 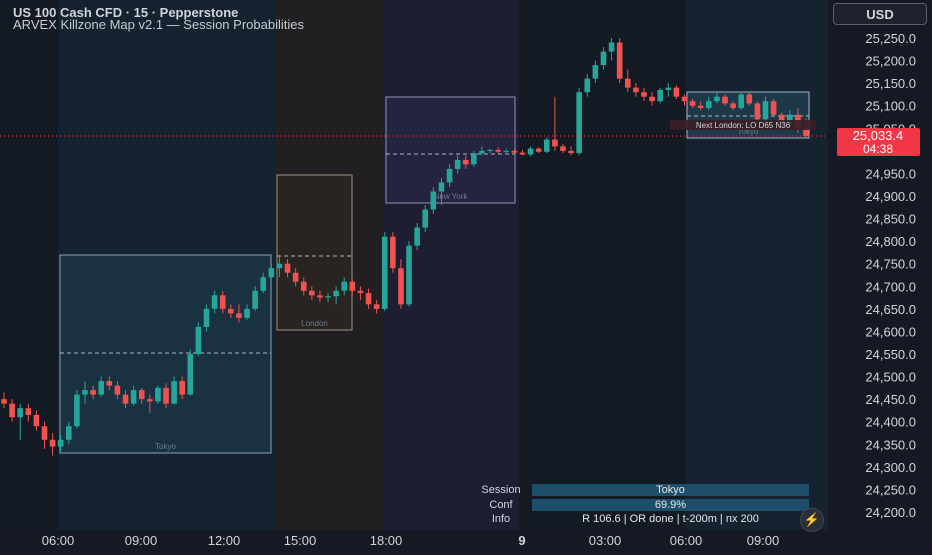 What do you see at coordinates (890, 399) in the screenshot?
I see `price-tick: 24,450.0` at bounding box center [890, 399].